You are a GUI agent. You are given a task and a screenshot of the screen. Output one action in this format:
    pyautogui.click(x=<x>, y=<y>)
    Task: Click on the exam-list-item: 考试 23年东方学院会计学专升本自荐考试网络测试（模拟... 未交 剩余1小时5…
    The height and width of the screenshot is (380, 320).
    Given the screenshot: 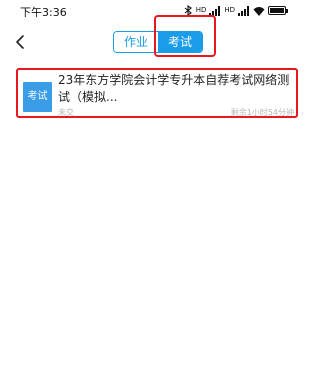 What is the action you would take?
    pyautogui.click(x=157, y=93)
    